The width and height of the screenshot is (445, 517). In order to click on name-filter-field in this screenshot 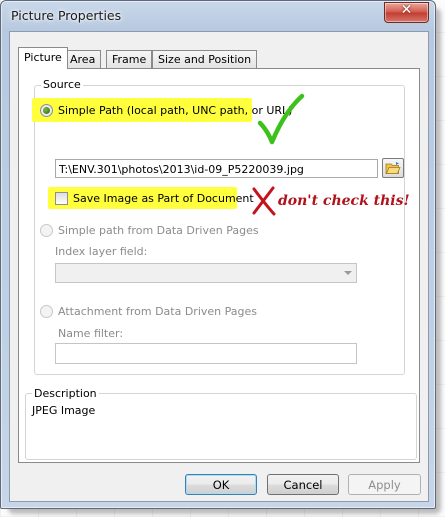, I will do `click(206, 353)`.